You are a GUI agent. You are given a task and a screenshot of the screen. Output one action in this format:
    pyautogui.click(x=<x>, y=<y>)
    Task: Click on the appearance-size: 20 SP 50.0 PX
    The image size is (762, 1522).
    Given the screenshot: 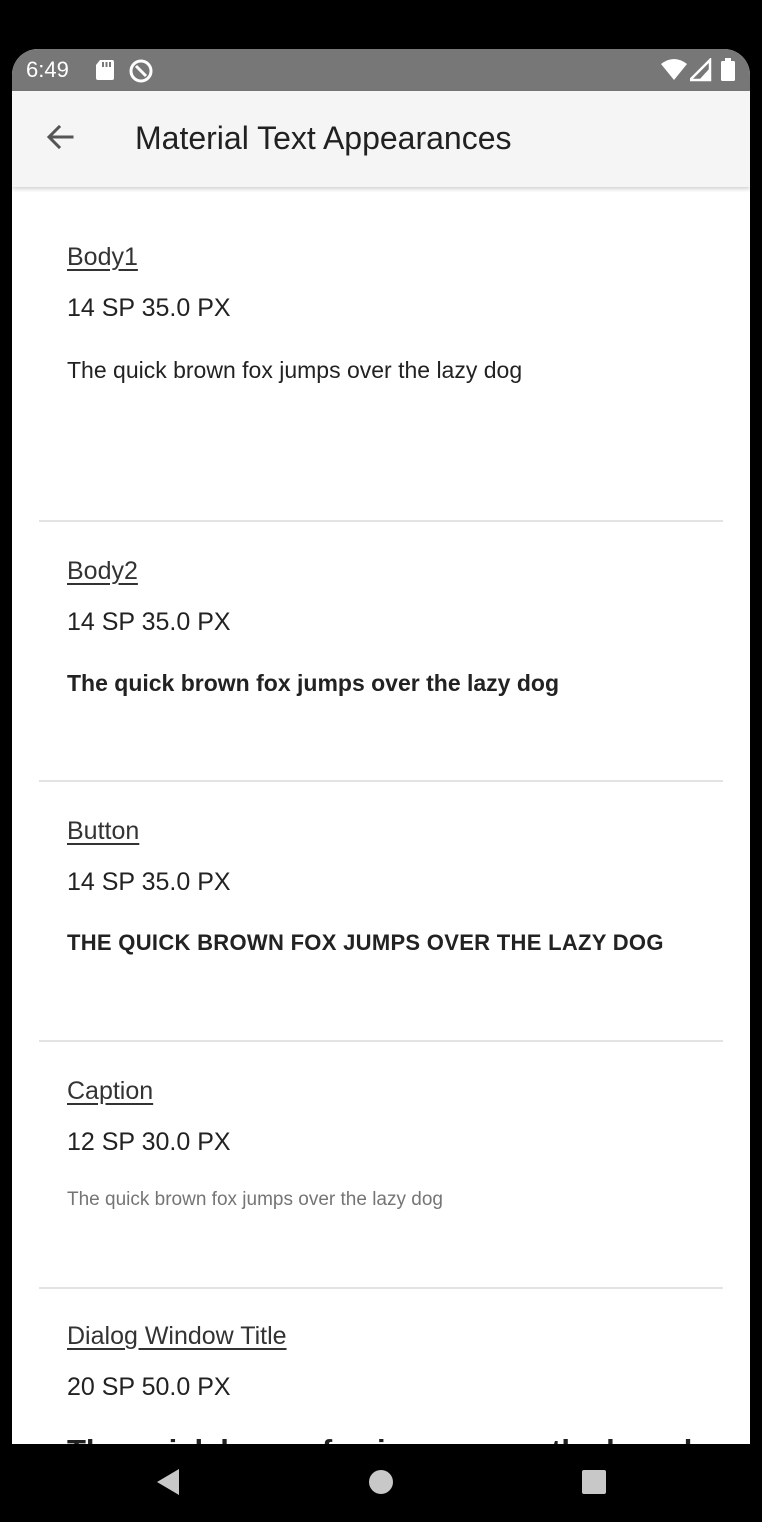 What is the action you would take?
    pyautogui.click(x=149, y=1387)
    